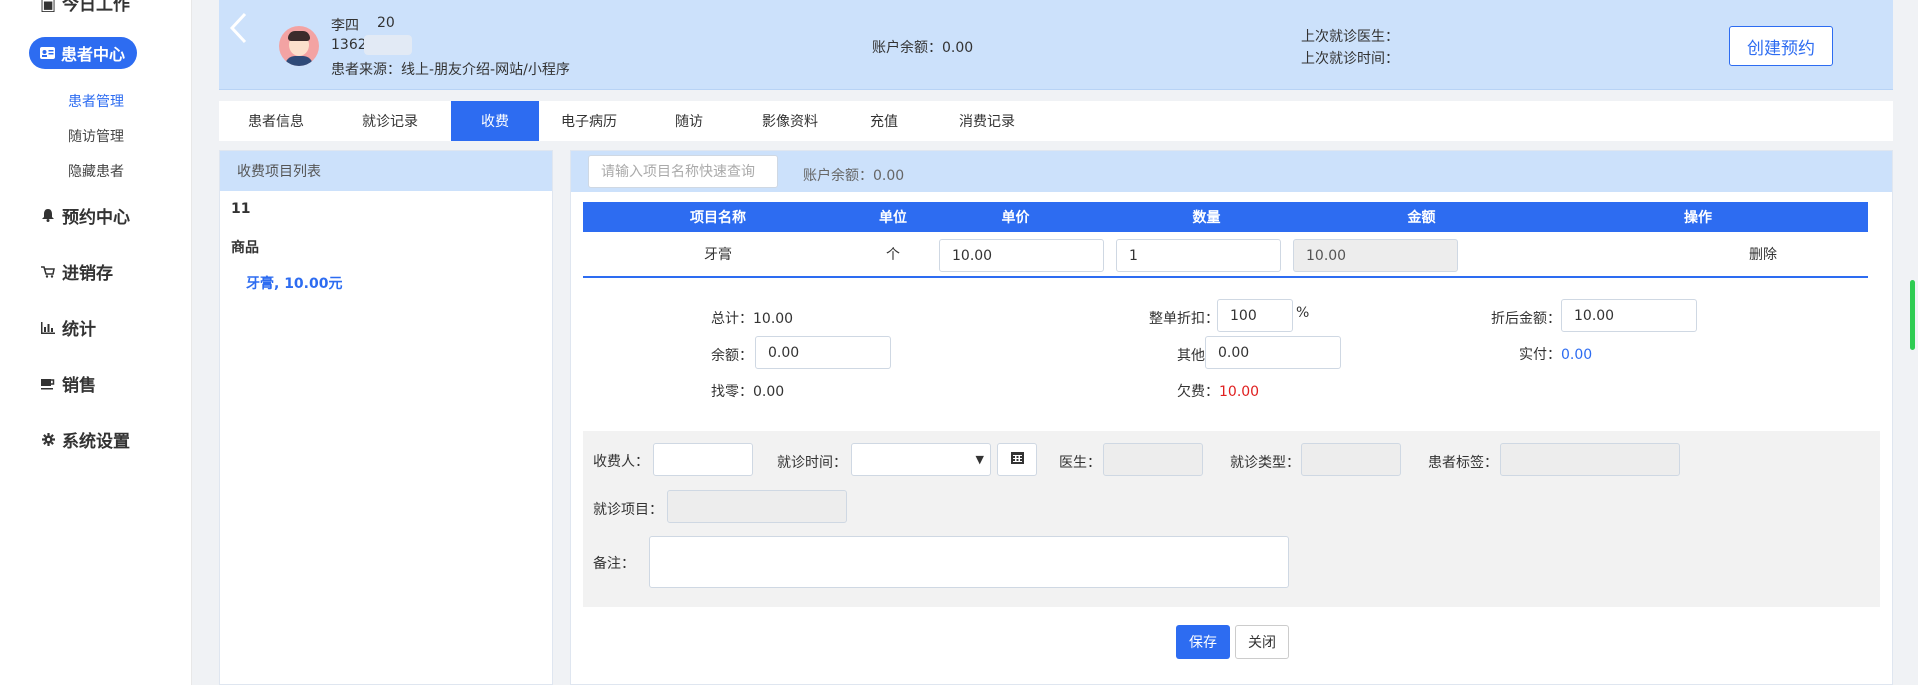 This screenshot has width=1918, height=685. What do you see at coordinates (1080, 463) in the screenshot?
I see `doctor-label: 医生：` at bounding box center [1080, 463].